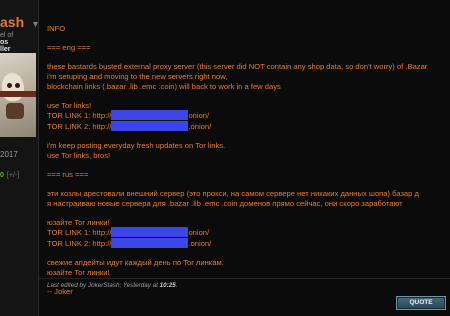  Describe the element at coordinates (248, 232) in the screenshot. I see `rus-tor-link-1: TOR LINK 1: http:// onion/` at that location.